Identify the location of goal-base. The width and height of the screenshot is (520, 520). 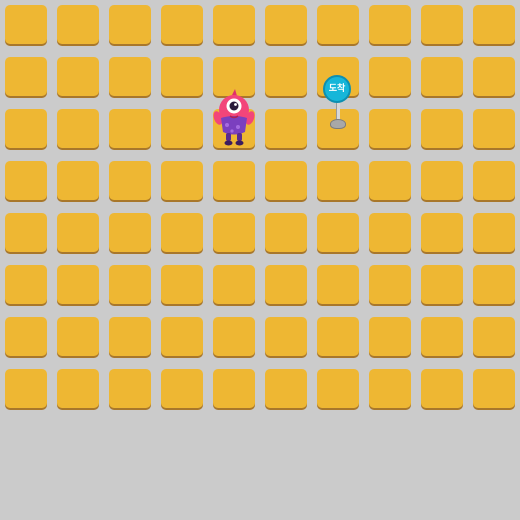
(338, 124).